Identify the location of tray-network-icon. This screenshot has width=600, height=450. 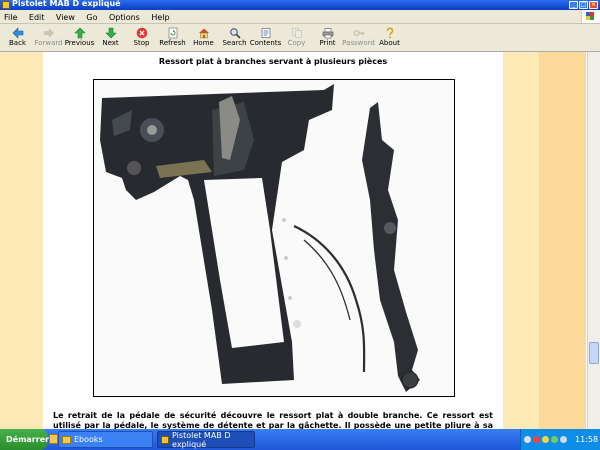
(554, 439).